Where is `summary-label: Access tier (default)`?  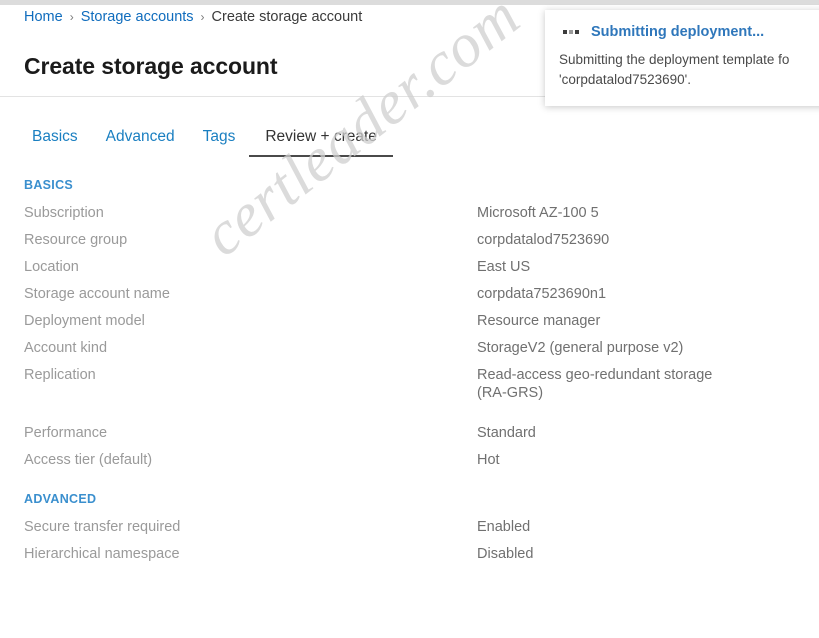
summary-label: Access tier (default) is located at coordinates (88, 460).